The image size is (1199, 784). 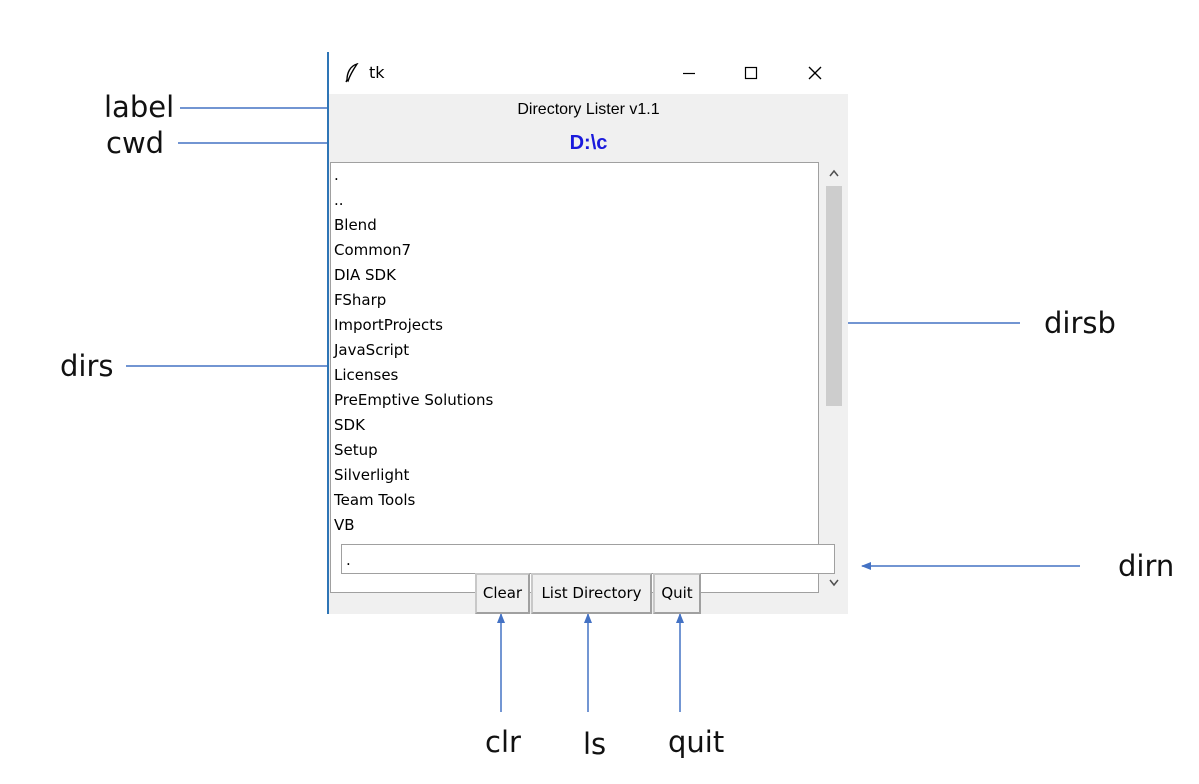 I want to click on list-item: Team Tools, so click(x=574, y=500).